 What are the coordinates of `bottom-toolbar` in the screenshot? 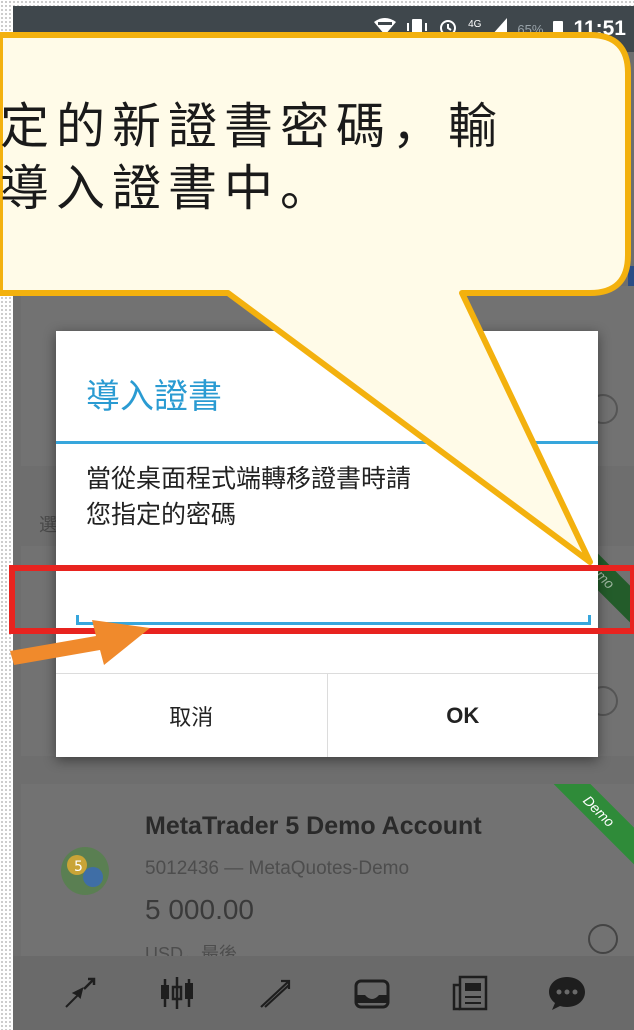 It's located at (323, 993).